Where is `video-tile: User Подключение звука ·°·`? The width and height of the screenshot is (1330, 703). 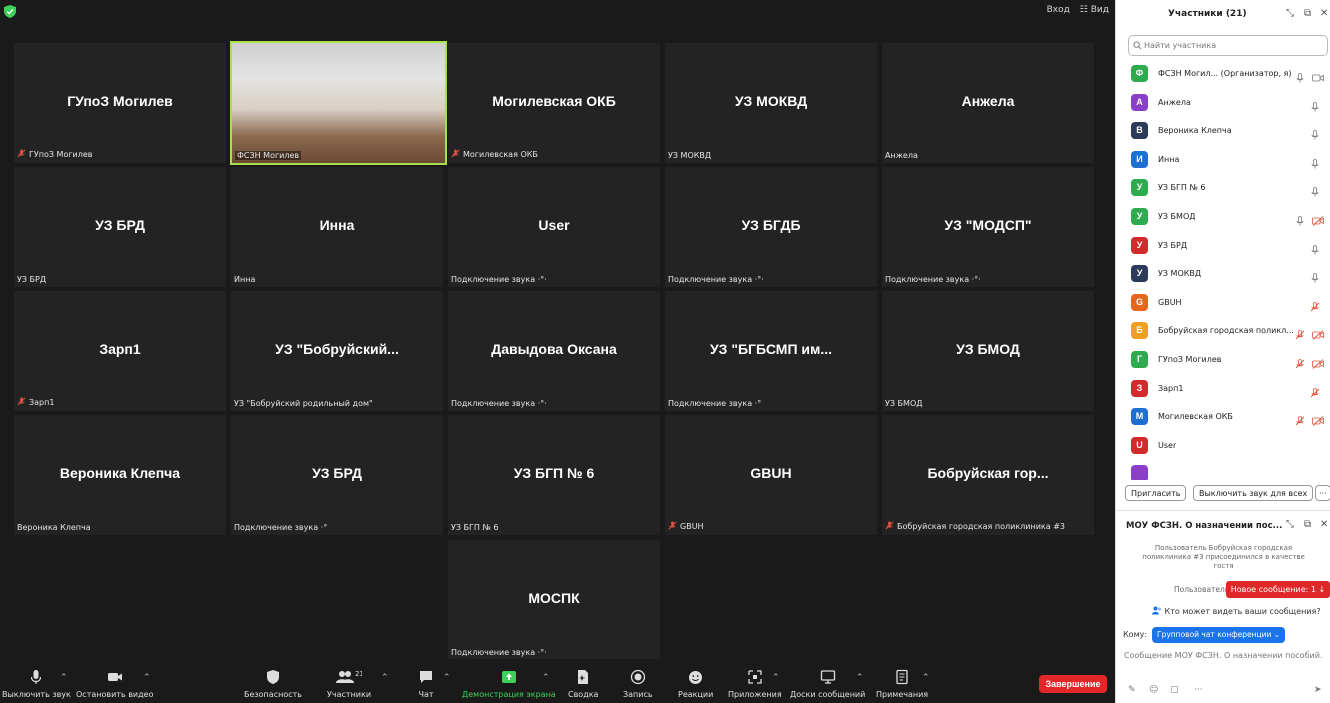
video-tile: User Подключение звука ·°· is located at coordinates (554, 227).